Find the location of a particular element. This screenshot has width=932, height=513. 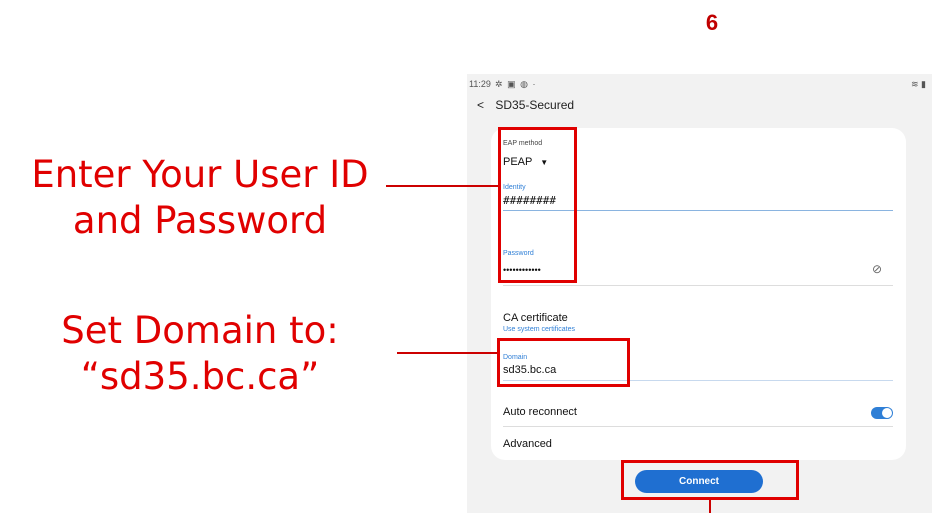

status-icons: ✲ ▣ ◍ · is located at coordinates (515, 84).